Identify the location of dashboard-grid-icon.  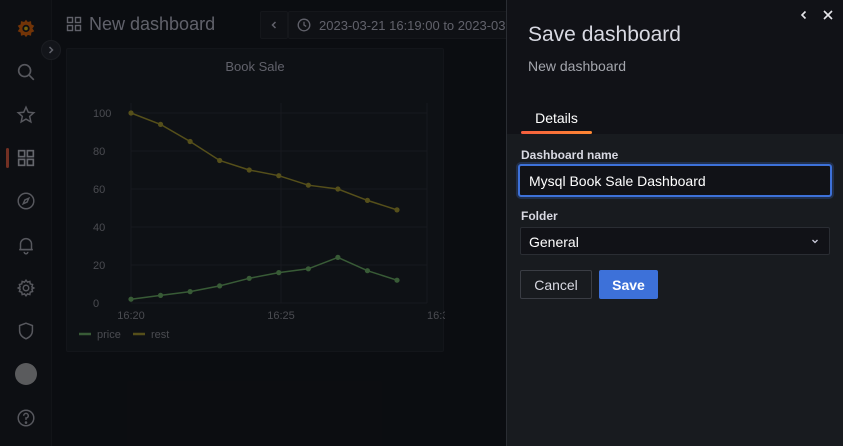
(74, 24).